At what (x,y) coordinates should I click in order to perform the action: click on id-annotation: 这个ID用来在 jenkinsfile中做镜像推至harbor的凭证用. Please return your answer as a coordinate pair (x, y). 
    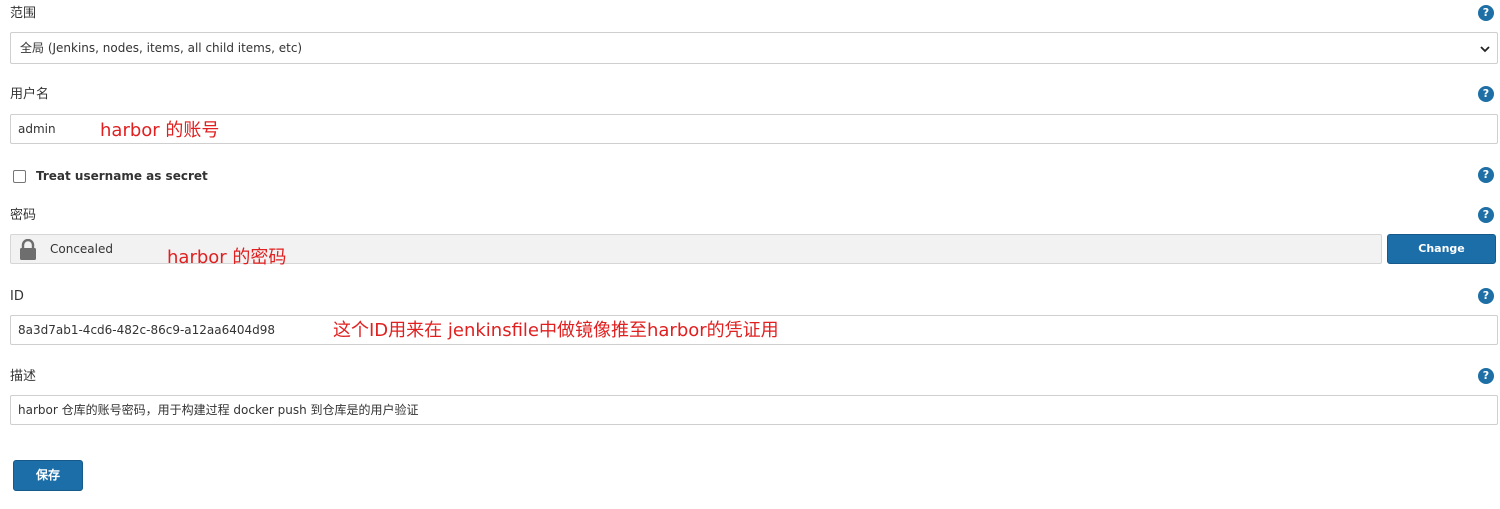
    Looking at the image, I should click on (556, 330).